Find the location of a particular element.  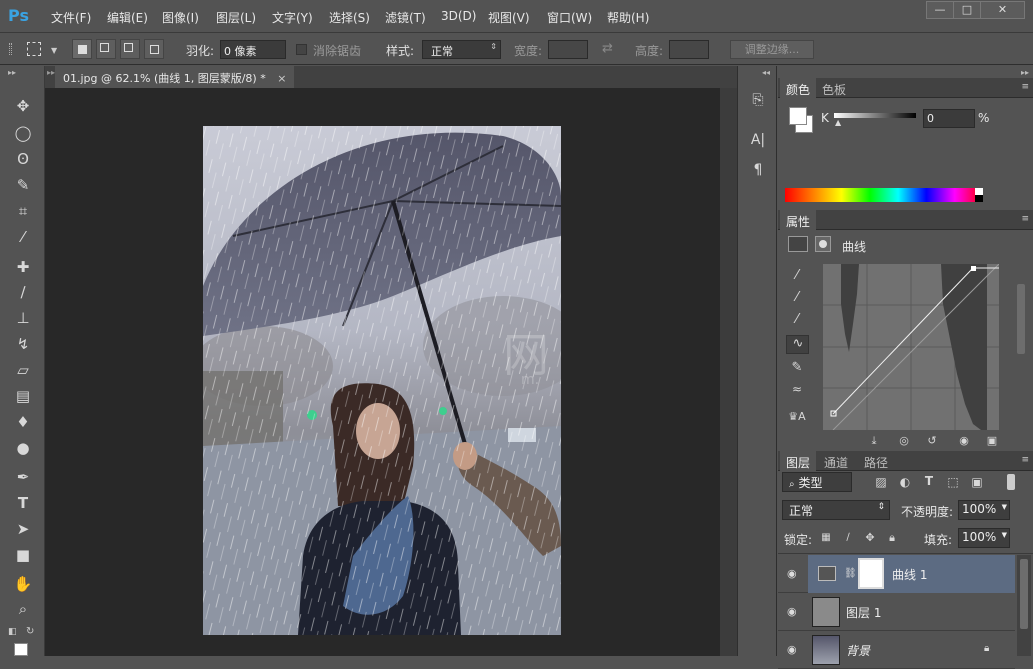

lock-transparent-icon: ▦ is located at coordinates (826, 537).